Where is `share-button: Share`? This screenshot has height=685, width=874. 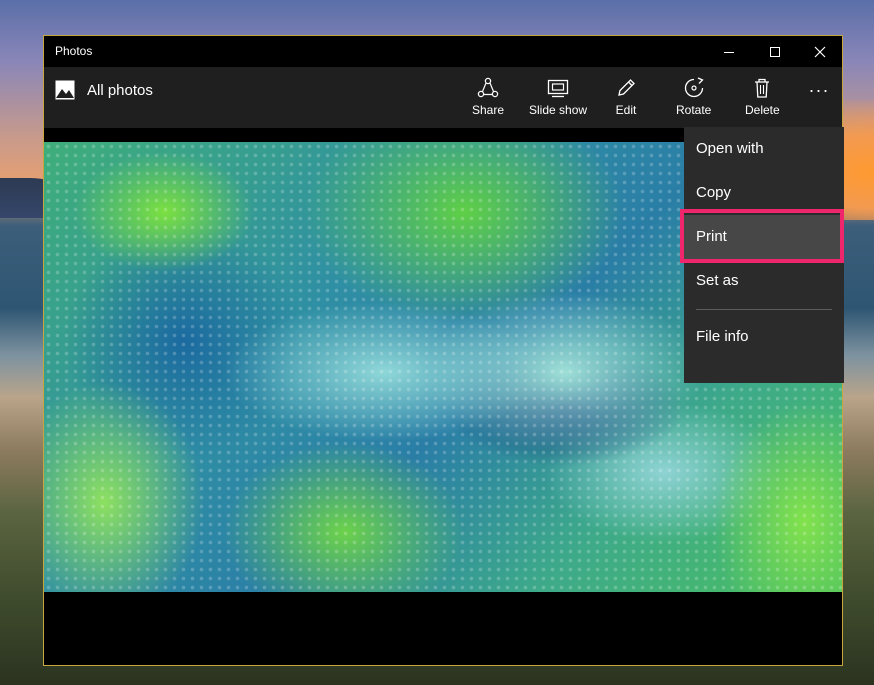 share-button: Share is located at coordinates (488, 101).